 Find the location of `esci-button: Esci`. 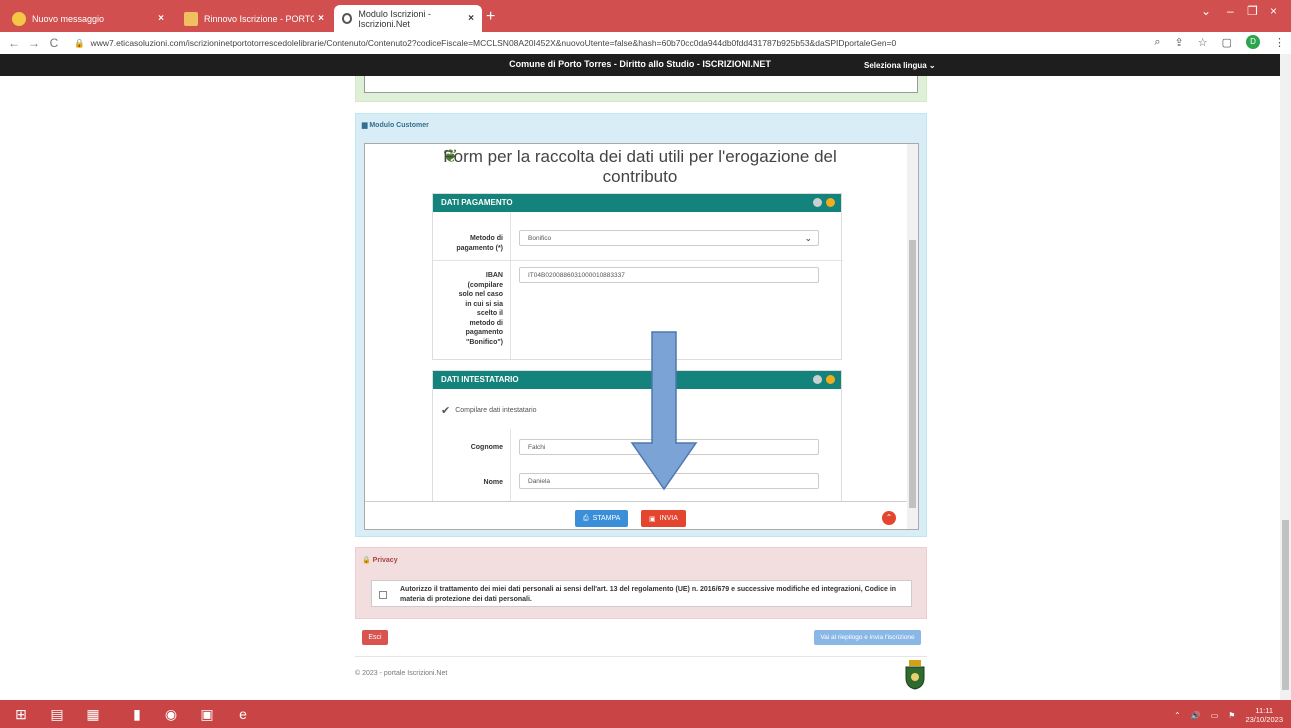

esci-button: Esci is located at coordinates (375, 637).